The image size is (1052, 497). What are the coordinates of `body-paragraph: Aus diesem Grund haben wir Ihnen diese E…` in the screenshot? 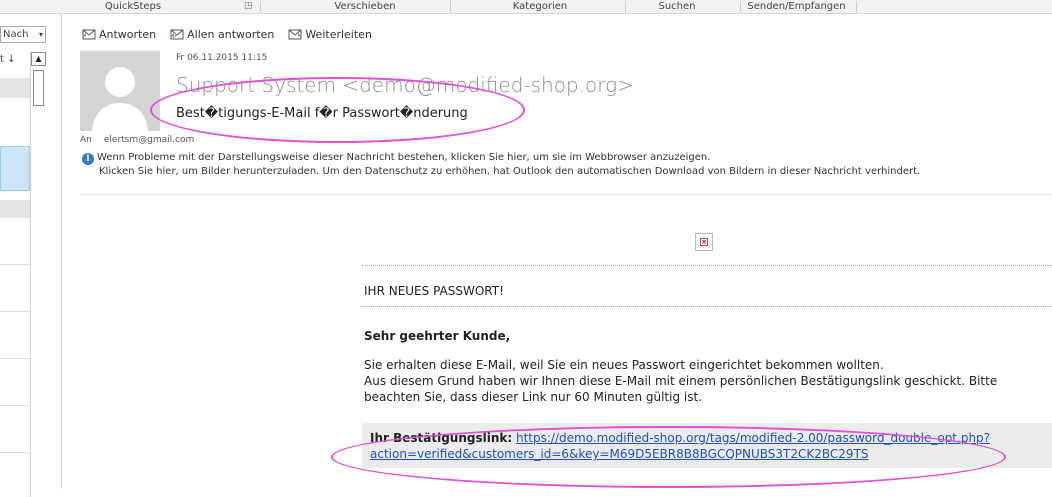 It's located at (681, 389).